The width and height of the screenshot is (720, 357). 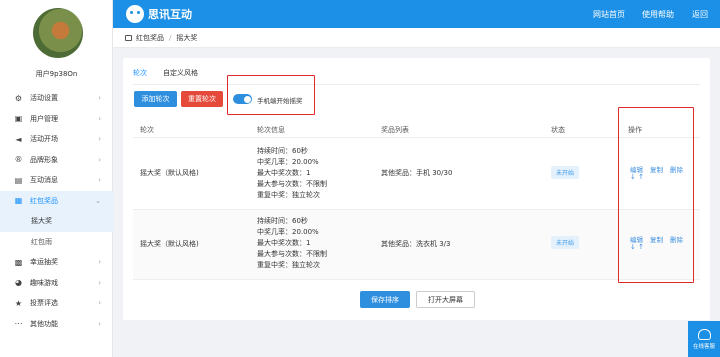 I want to click on sidebar-subitem-shake-prize: 摇大奖, so click(x=56, y=221).